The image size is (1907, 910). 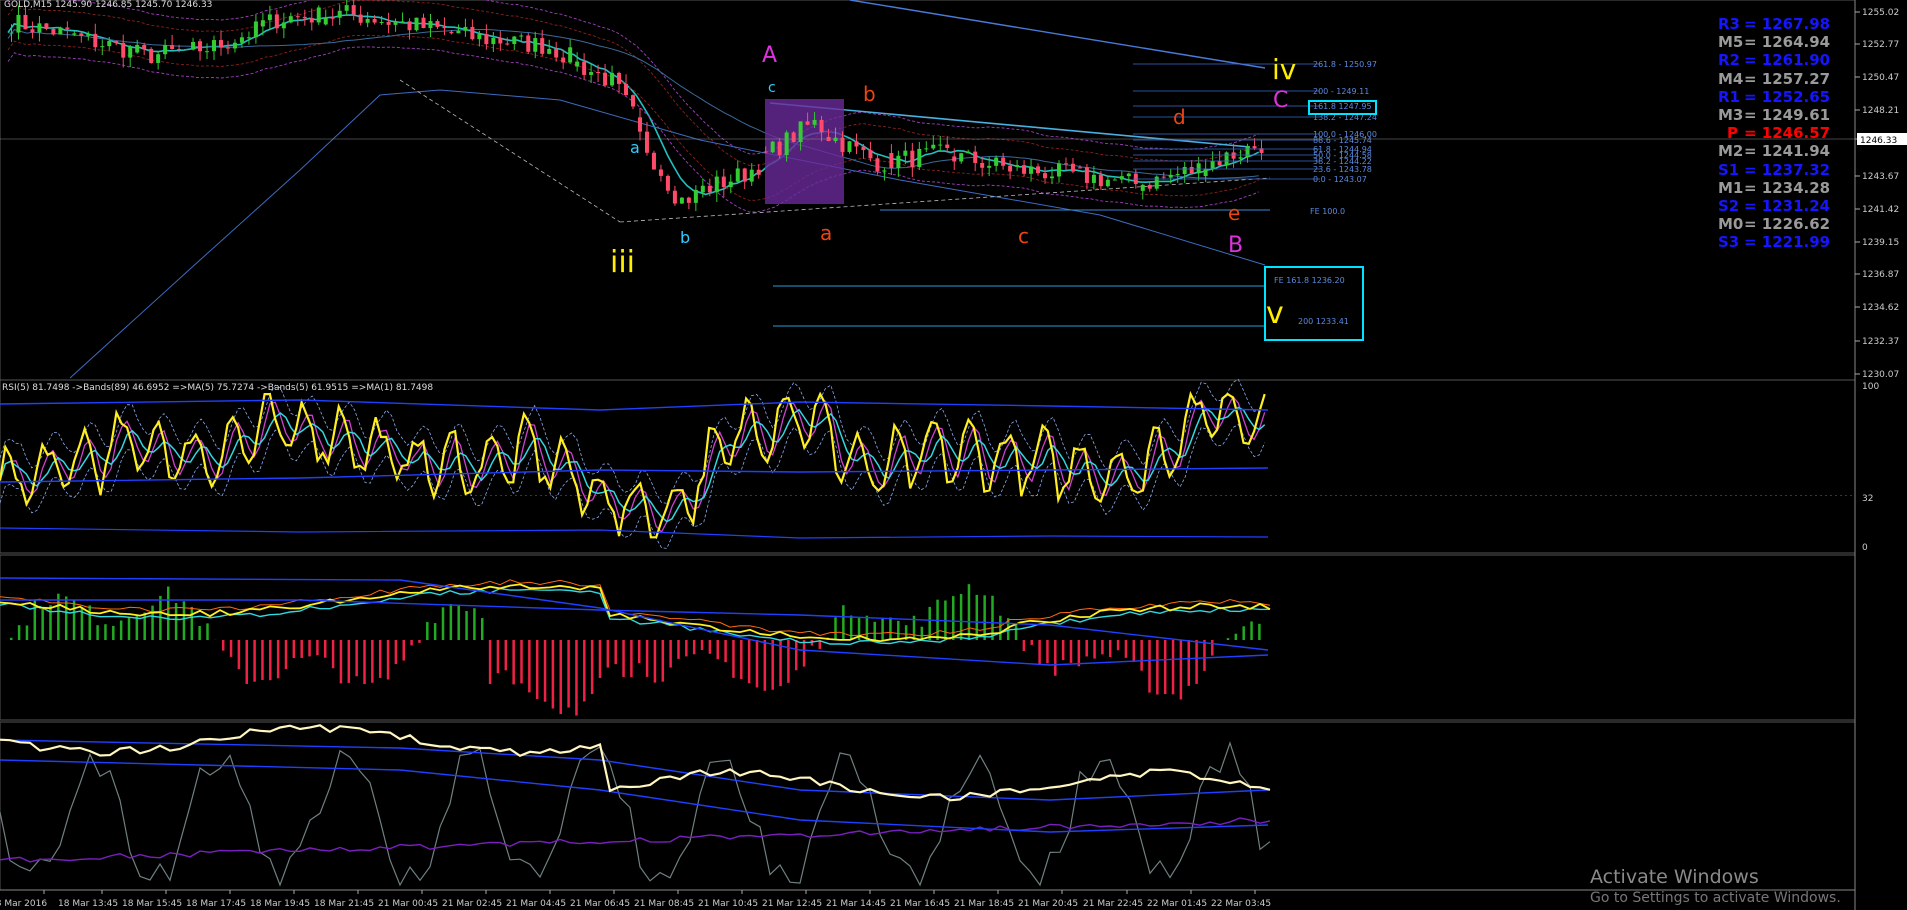 I want to click on fib-label: 23.6 - 1243.78, so click(x=1342, y=169).